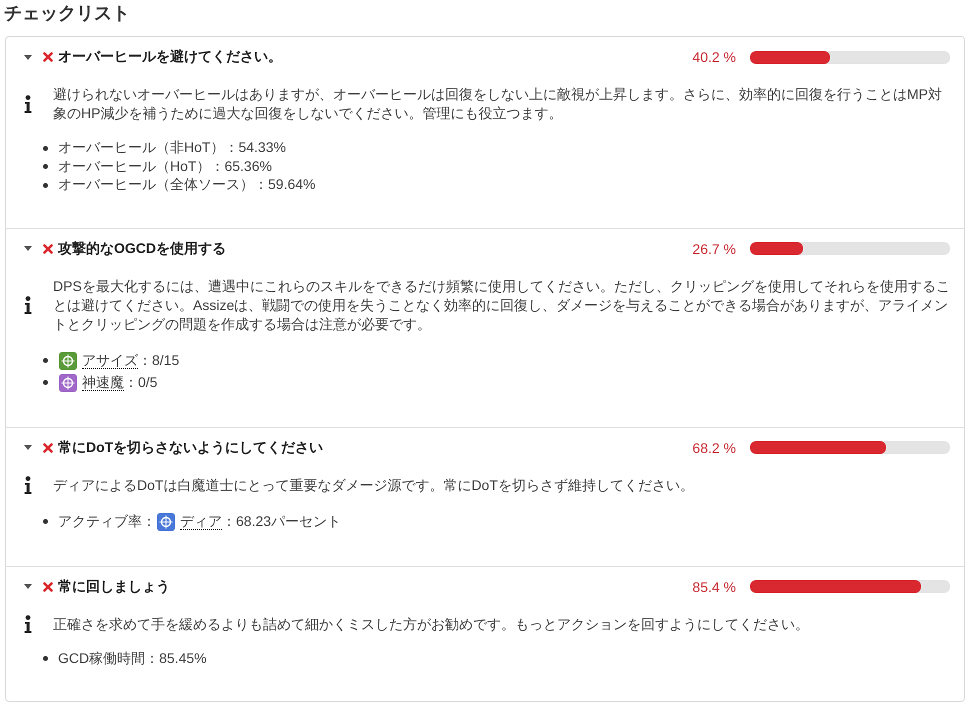 The height and width of the screenshot is (703, 972). I want to click on rule-title: 常にDoTを切らさないようにしてください, so click(191, 447).